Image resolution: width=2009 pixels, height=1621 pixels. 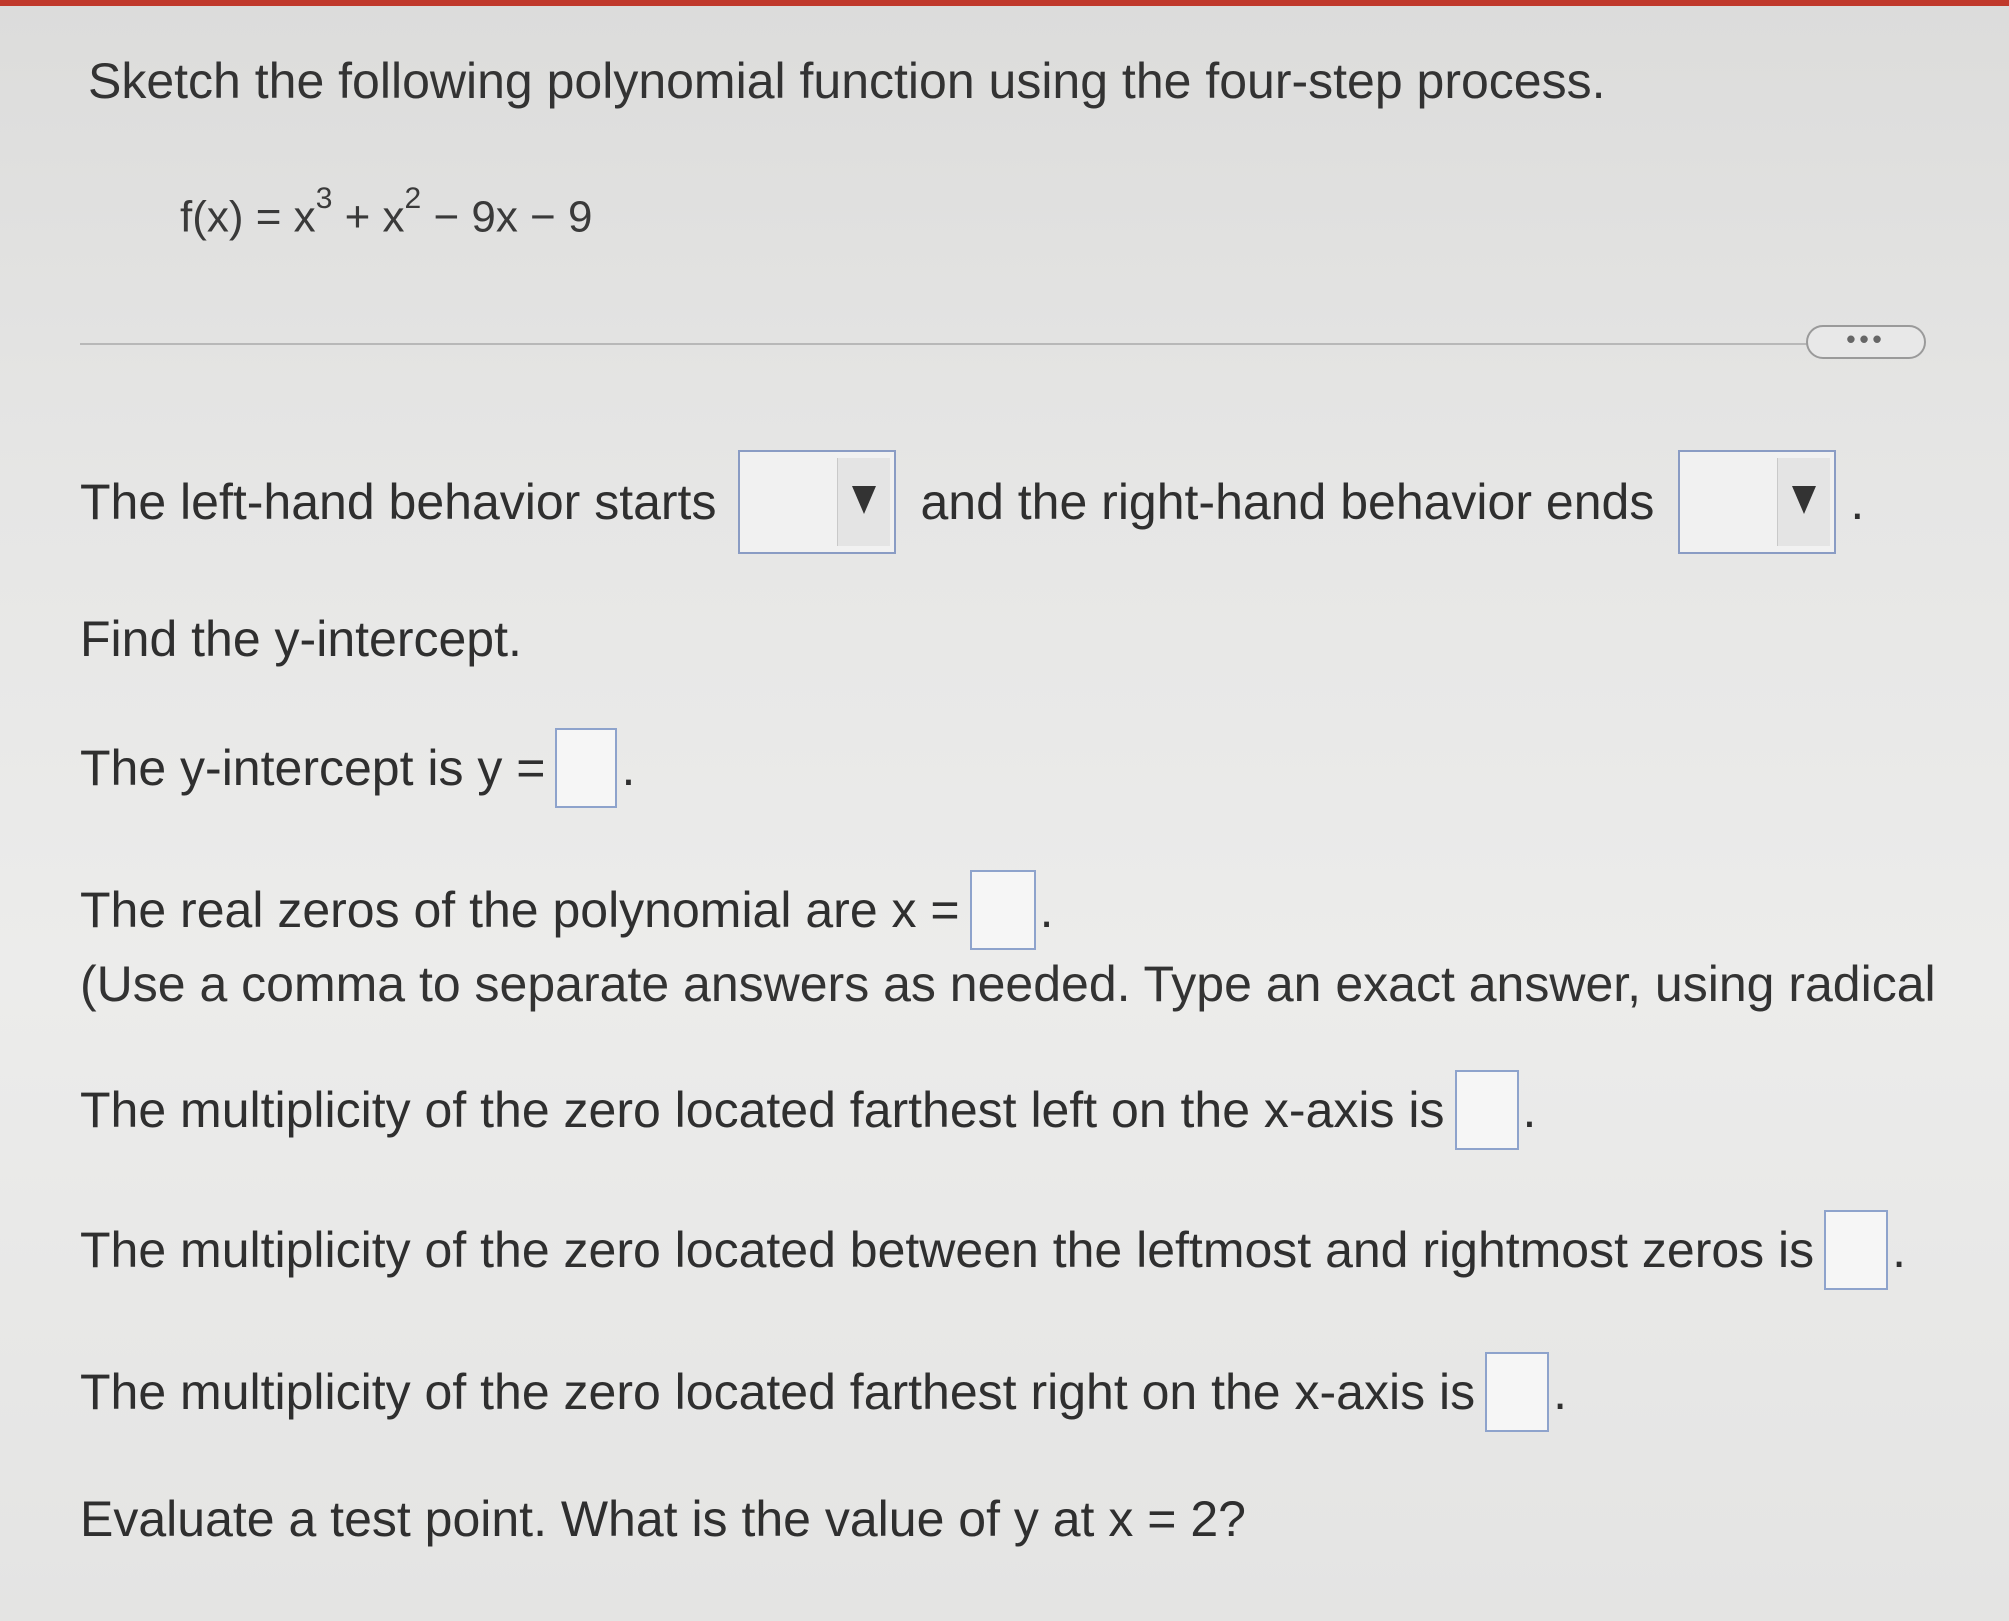 I want to click on multiplicity-middle-period: ., so click(x=1899, y=1250).